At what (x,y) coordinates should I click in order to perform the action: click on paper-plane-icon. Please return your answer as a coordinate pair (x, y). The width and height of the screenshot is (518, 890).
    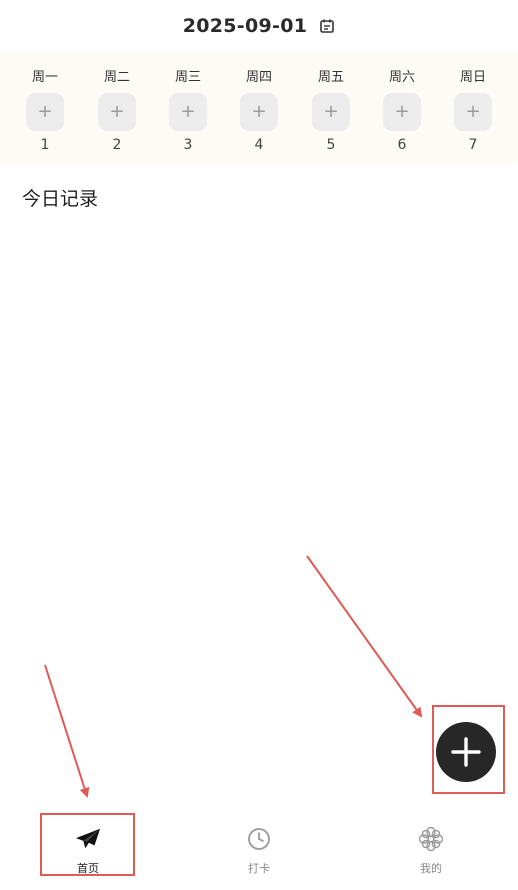
    Looking at the image, I should click on (88, 839).